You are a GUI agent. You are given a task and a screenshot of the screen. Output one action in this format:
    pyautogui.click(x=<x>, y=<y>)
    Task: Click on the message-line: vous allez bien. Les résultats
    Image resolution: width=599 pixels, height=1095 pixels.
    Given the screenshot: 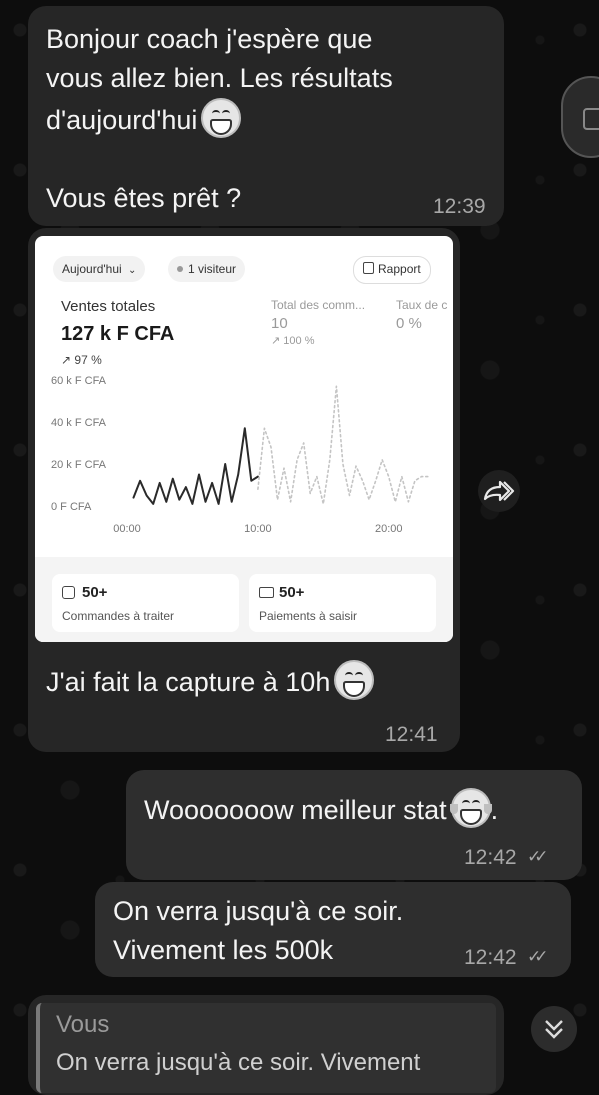 What is the action you would take?
    pyautogui.click(x=219, y=78)
    